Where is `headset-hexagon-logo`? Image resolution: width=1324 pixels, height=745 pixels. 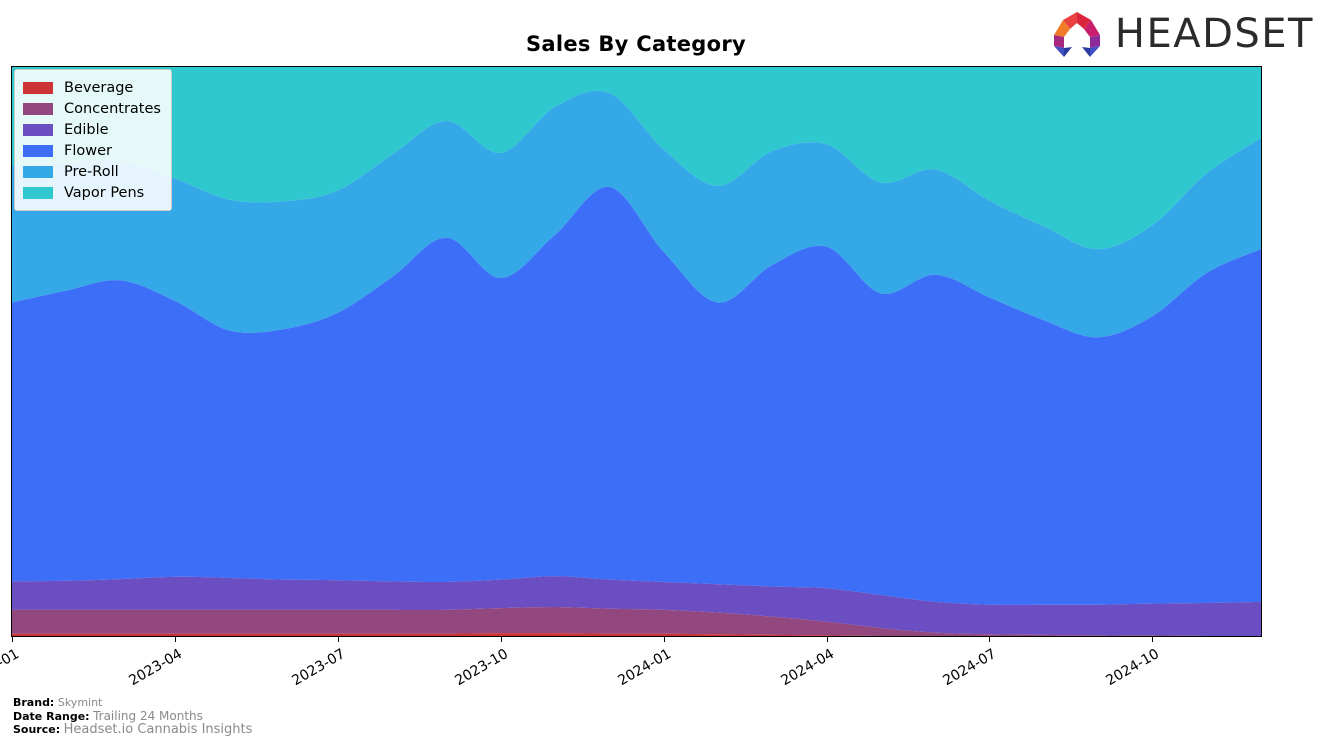
headset-hexagon-logo is located at coordinates (1076, 34).